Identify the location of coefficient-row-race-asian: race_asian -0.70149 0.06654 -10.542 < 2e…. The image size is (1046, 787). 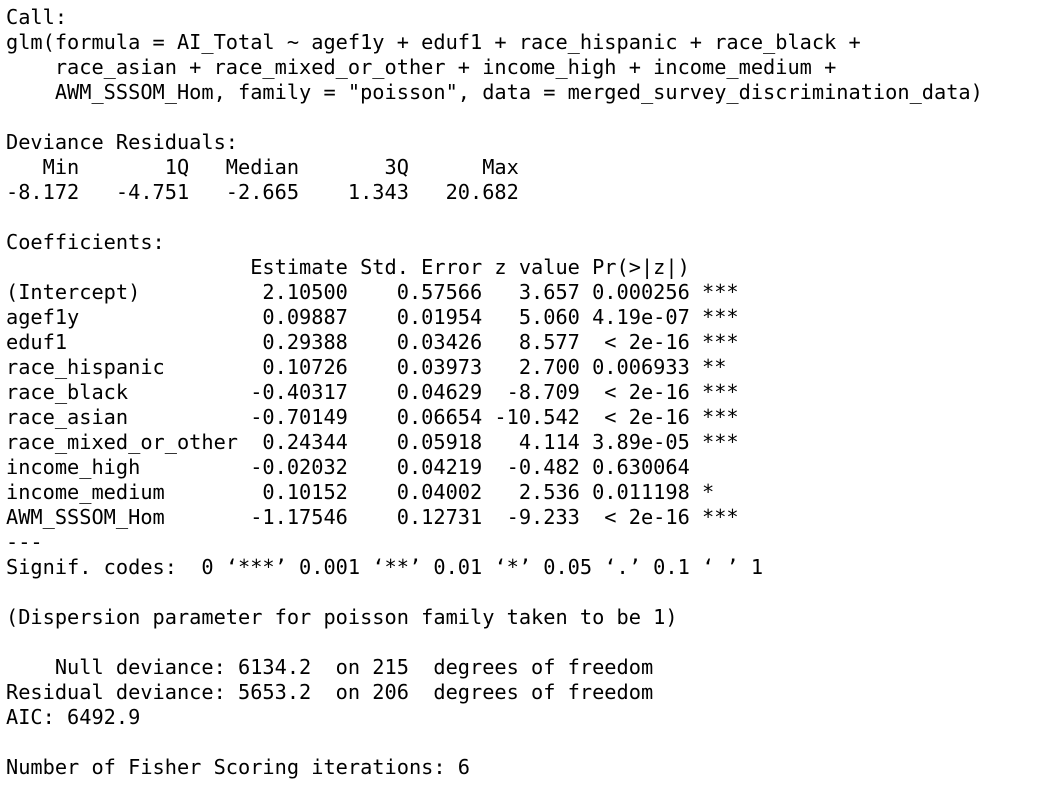
(372, 417).